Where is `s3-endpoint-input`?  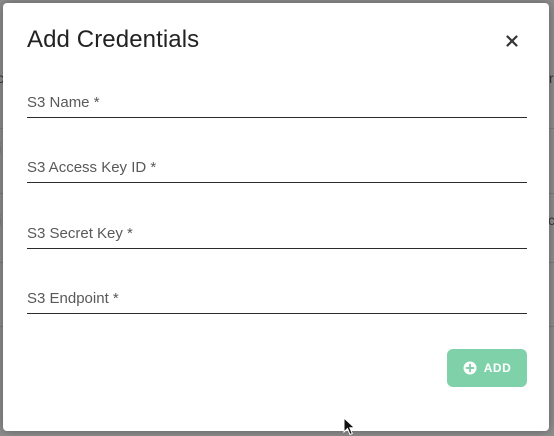 s3-endpoint-input is located at coordinates (277, 298).